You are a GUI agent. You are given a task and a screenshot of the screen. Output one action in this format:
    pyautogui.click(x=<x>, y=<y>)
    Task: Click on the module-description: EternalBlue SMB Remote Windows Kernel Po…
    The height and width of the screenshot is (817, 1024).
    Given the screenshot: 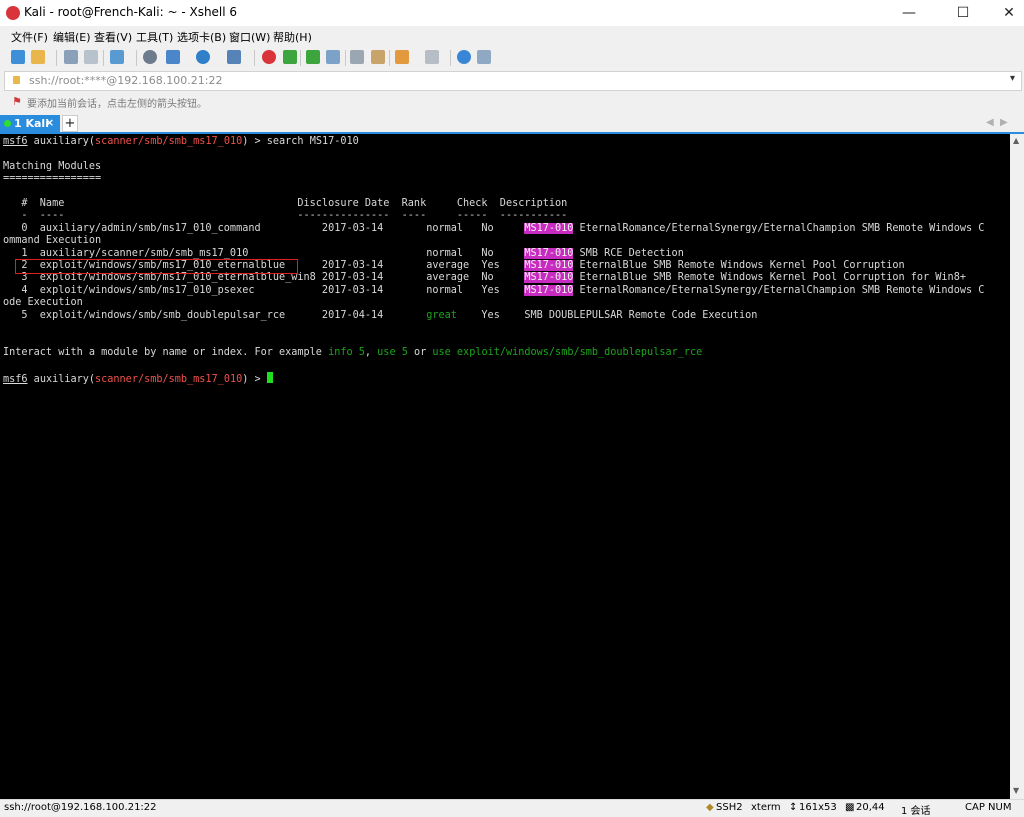 What is the action you would take?
    pyautogui.click(x=739, y=266)
    